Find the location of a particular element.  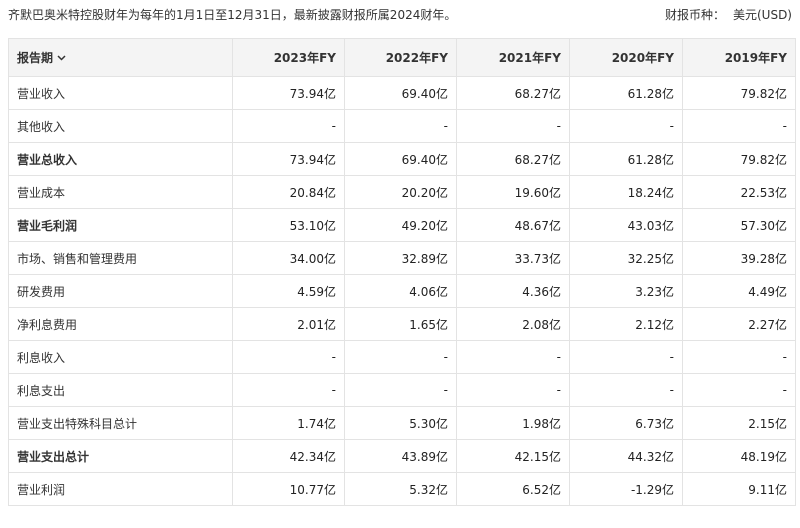

cell-value: 2.01亿 is located at coordinates (288, 324).